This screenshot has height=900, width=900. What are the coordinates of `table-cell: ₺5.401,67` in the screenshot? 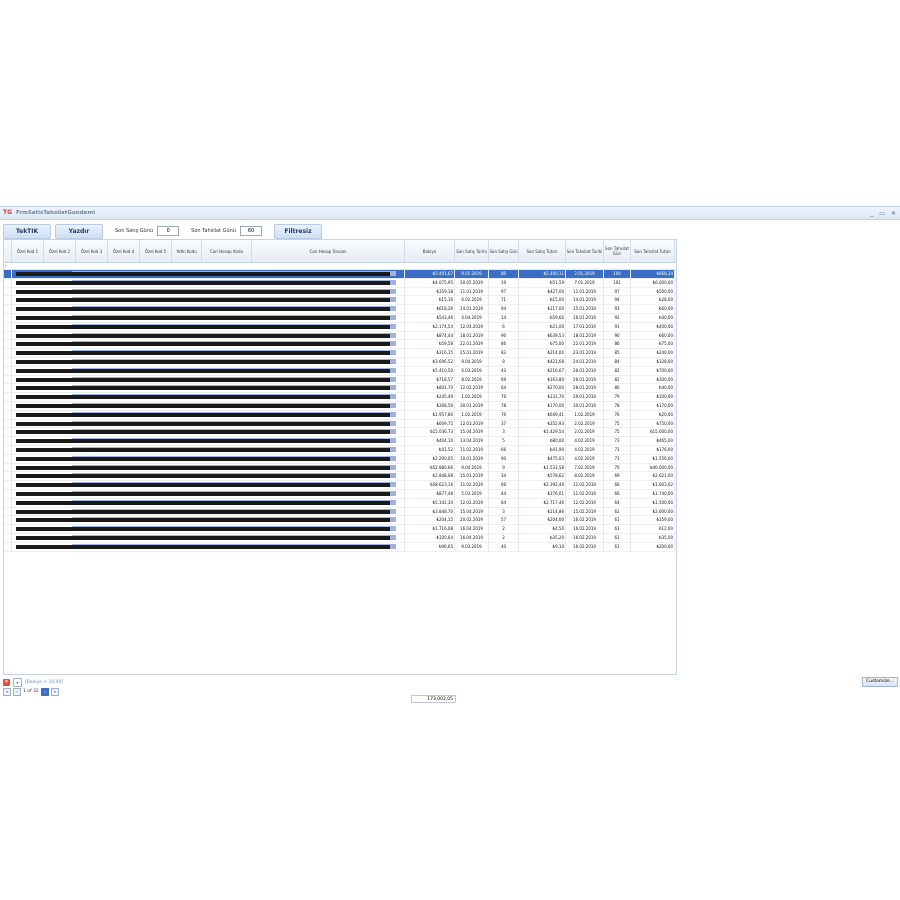 It's located at (430, 274).